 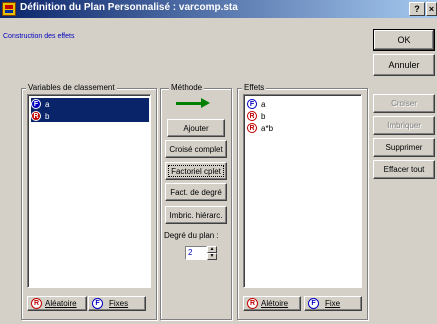 I want to click on method-label: Méthode, so click(x=187, y=87).